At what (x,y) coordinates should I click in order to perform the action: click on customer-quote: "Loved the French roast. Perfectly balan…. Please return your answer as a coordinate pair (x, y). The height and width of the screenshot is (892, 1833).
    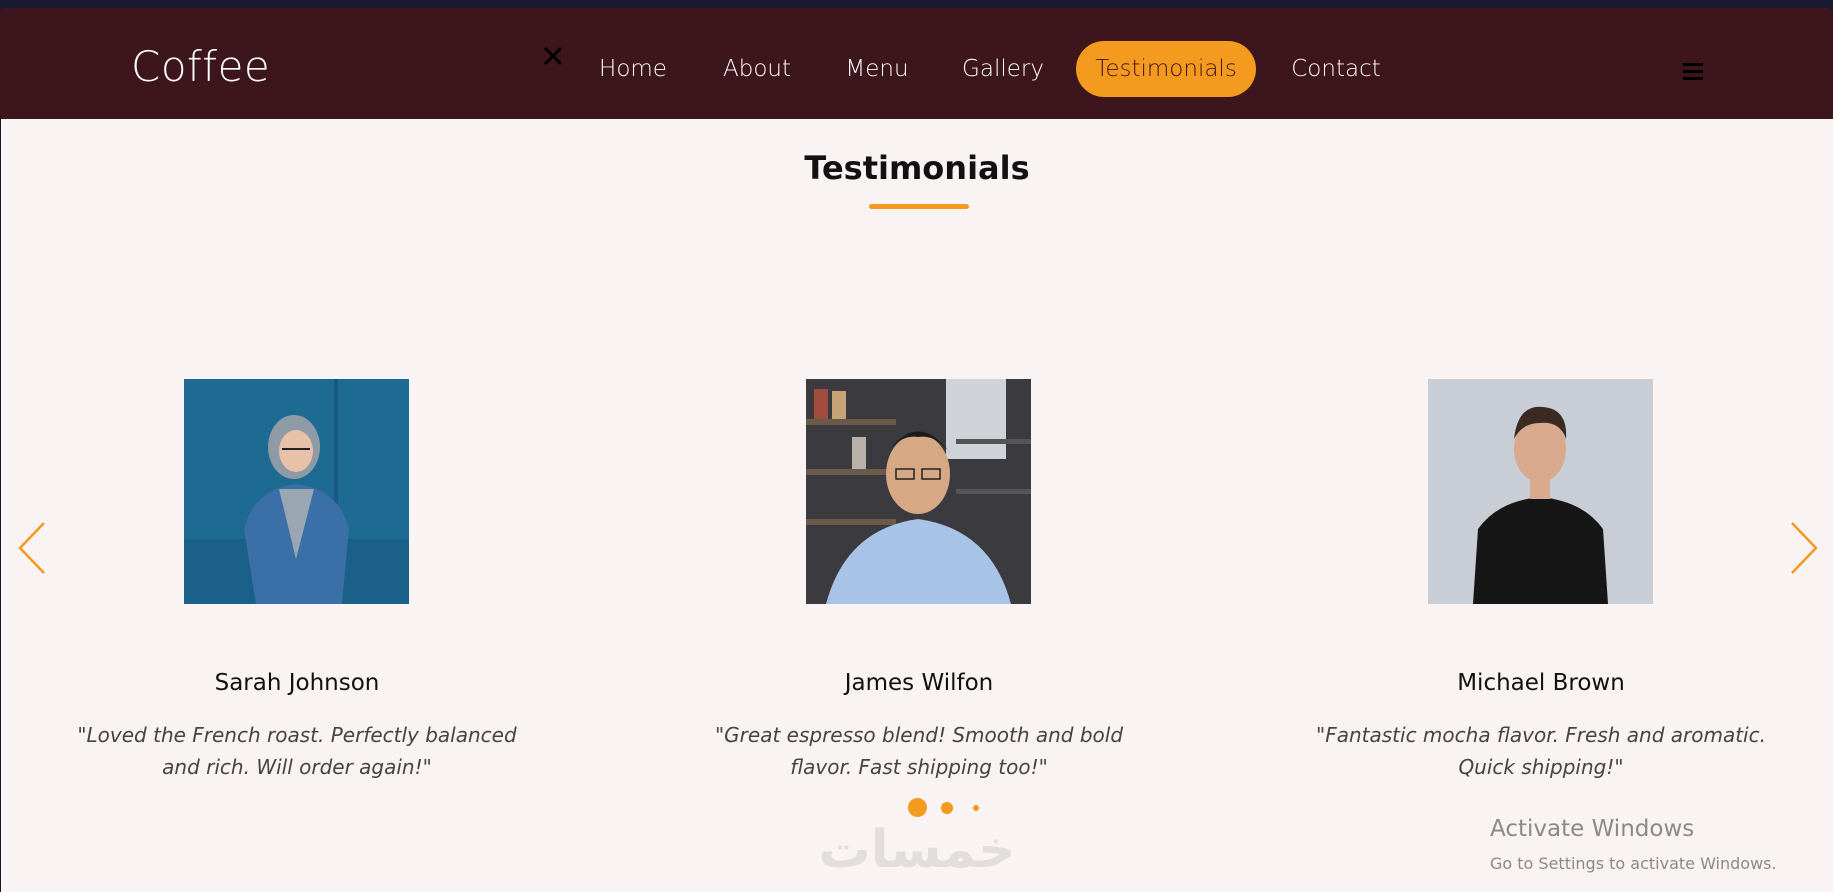
    Looking at the image, I should click on (297, 751).